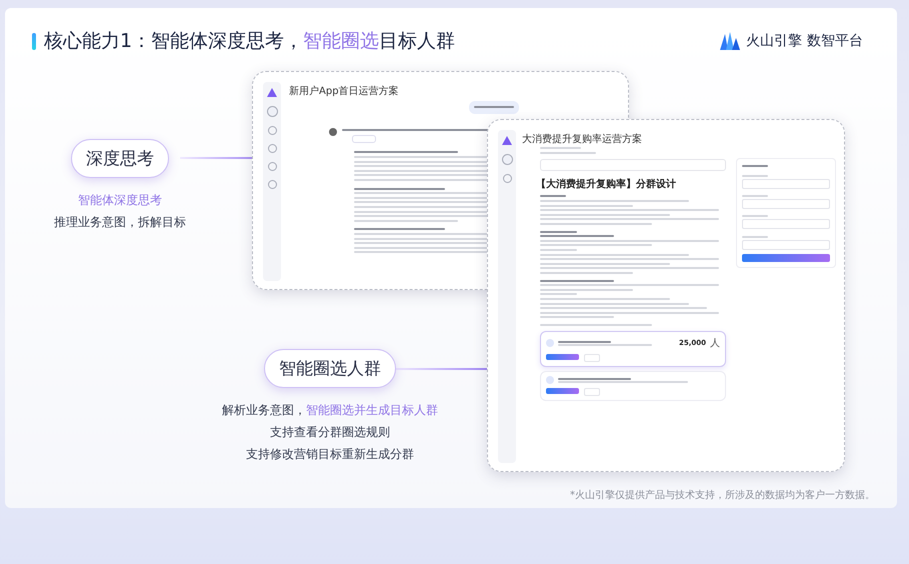 The image size is (909, 564). Describe the element at coordinates (507, 178) in the screenshot. I see `sidebar-icon` at that location.